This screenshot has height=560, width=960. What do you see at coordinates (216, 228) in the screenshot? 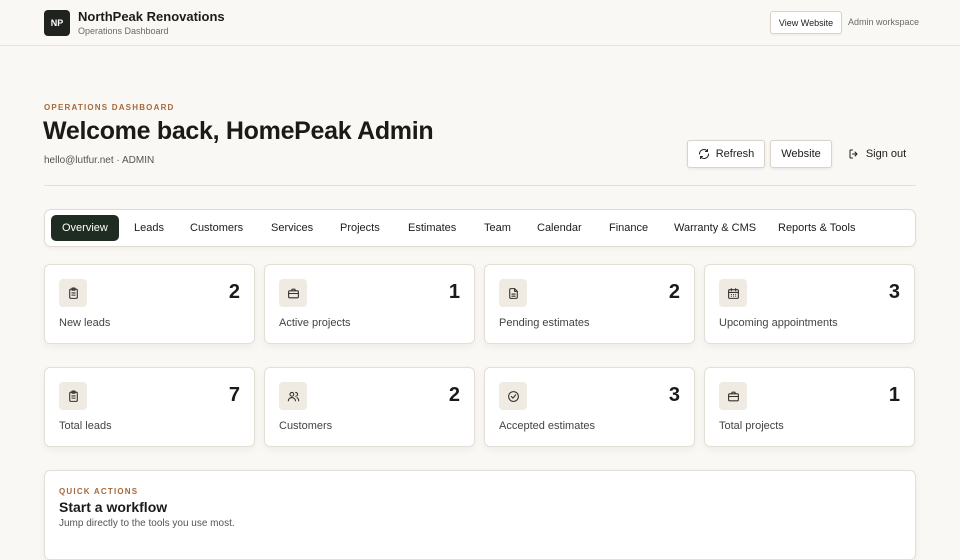
I see `tab-customers: Customers` at bounding box center [216, 228].